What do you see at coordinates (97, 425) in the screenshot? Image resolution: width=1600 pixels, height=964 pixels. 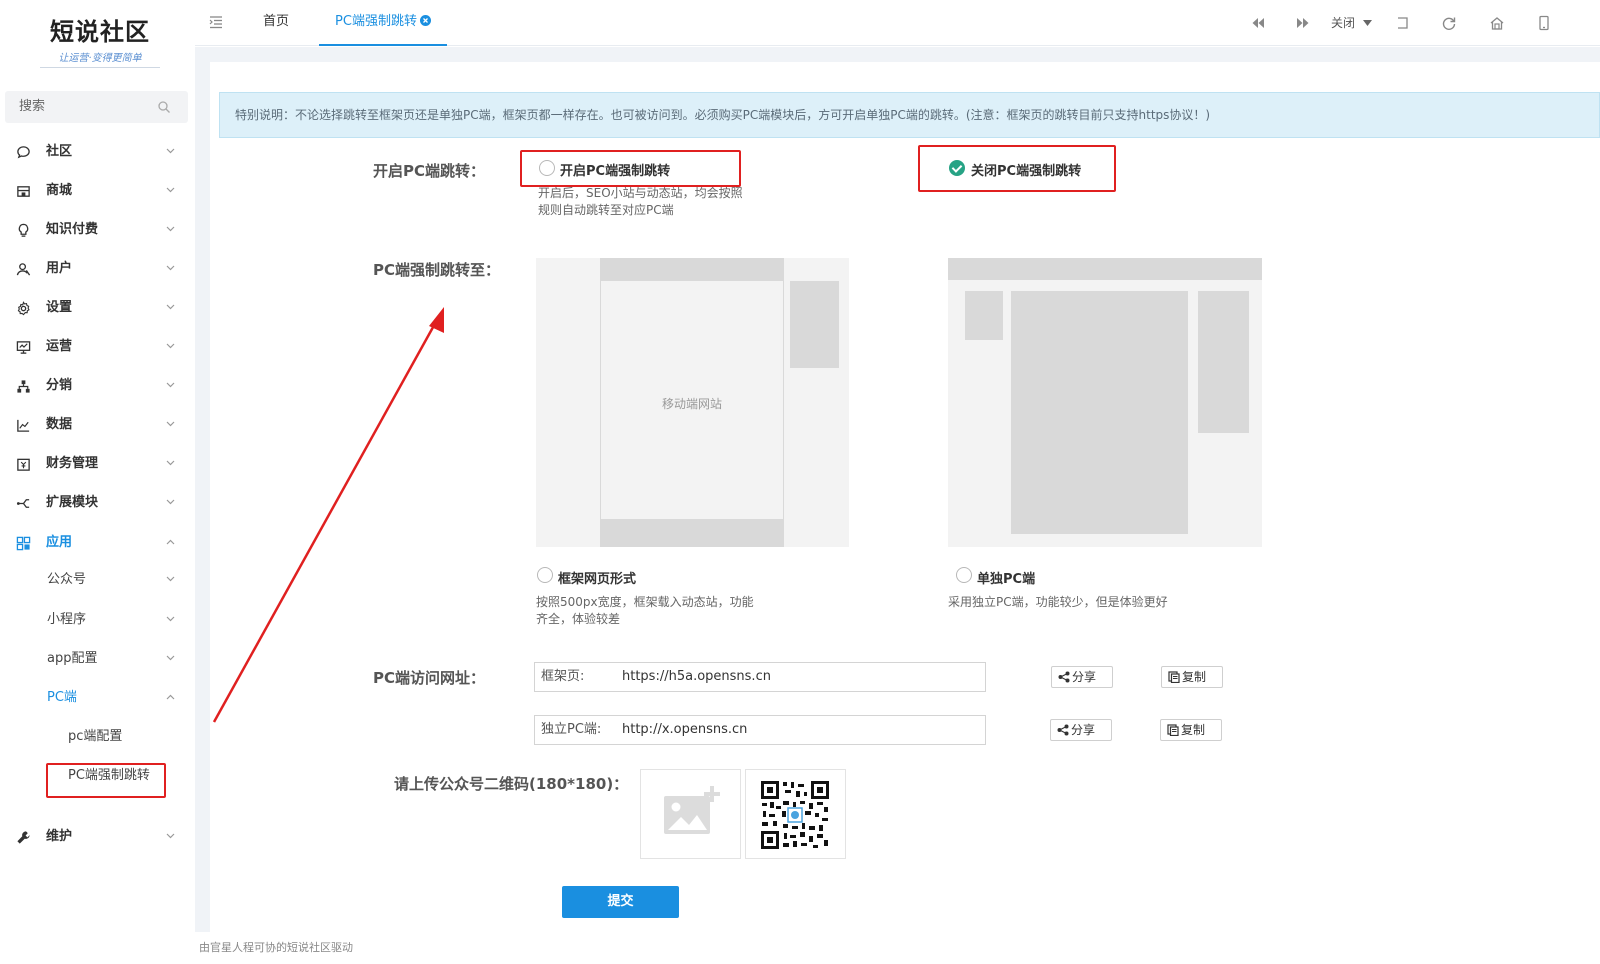 I see `sidebar-item-data: 数据` at bounding box center [97, 425].